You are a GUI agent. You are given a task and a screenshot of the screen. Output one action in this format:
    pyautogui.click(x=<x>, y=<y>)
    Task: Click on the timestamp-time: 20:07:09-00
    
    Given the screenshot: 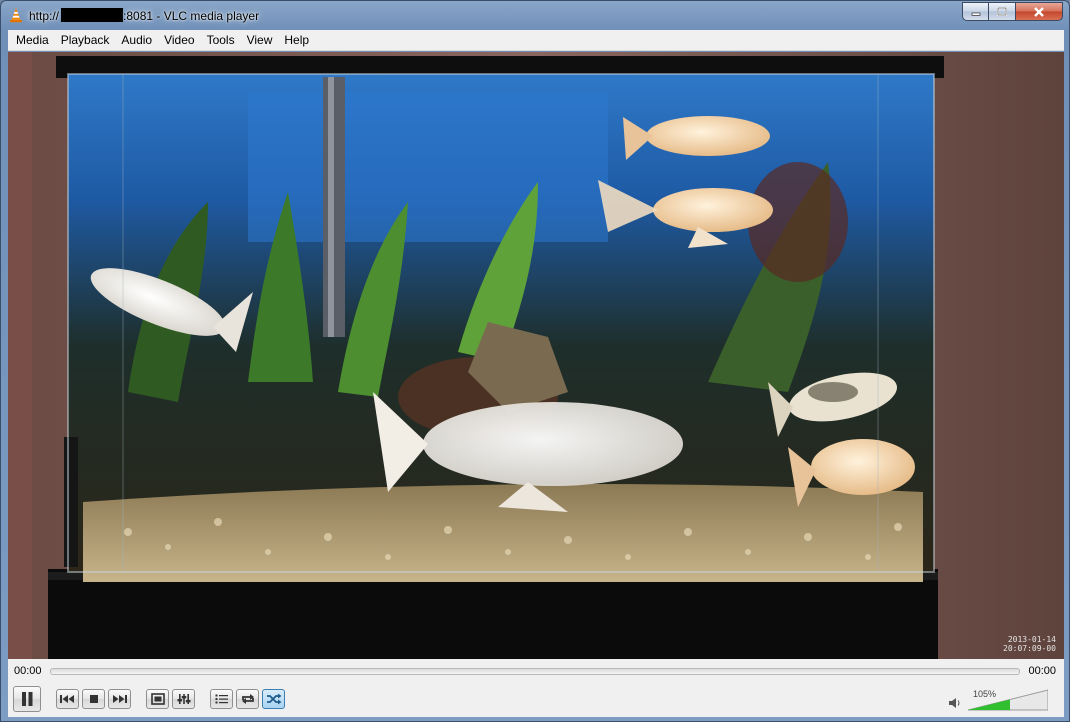 What is the action you would take?
    pyautogui.click(x=1029, y=648)
    